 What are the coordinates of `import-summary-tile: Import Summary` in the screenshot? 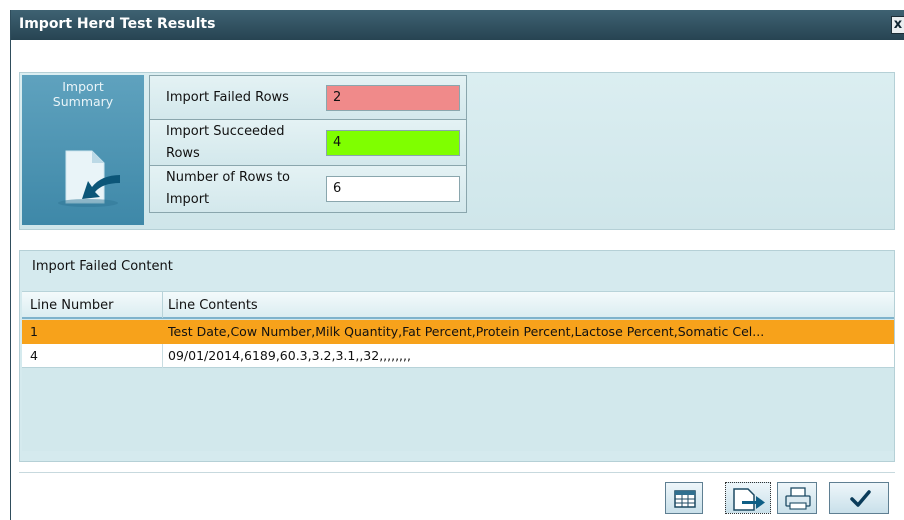 It's located at (83, 150).